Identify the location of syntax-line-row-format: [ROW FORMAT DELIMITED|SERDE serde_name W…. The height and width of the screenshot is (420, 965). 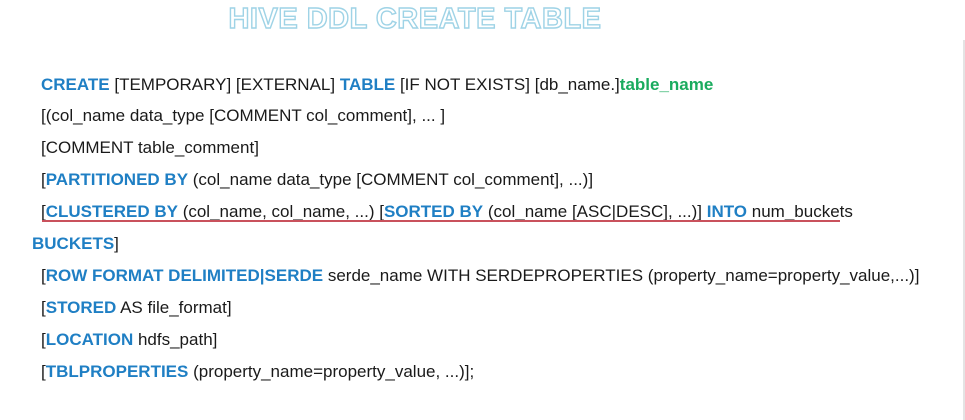
(480, 276).